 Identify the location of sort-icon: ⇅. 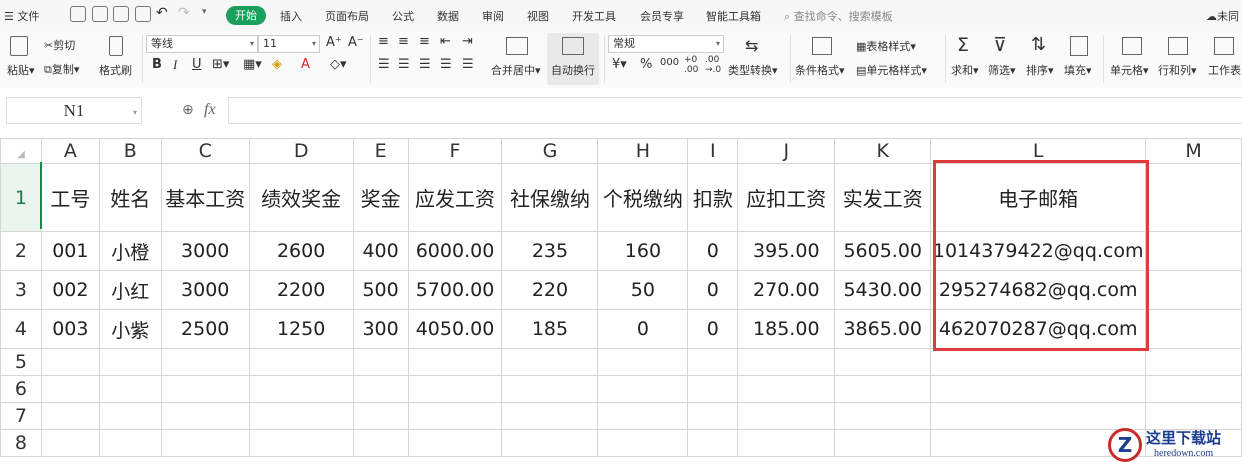
(1038, 44).